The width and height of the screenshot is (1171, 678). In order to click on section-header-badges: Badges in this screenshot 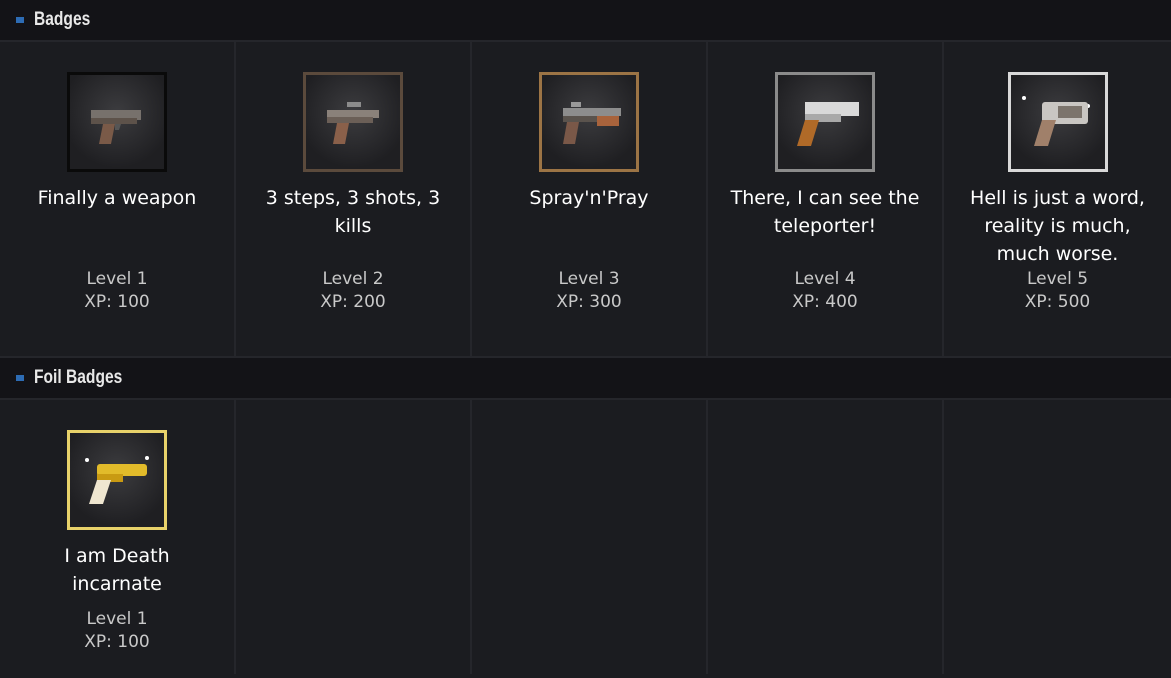, I will do `click(585, 21)`.